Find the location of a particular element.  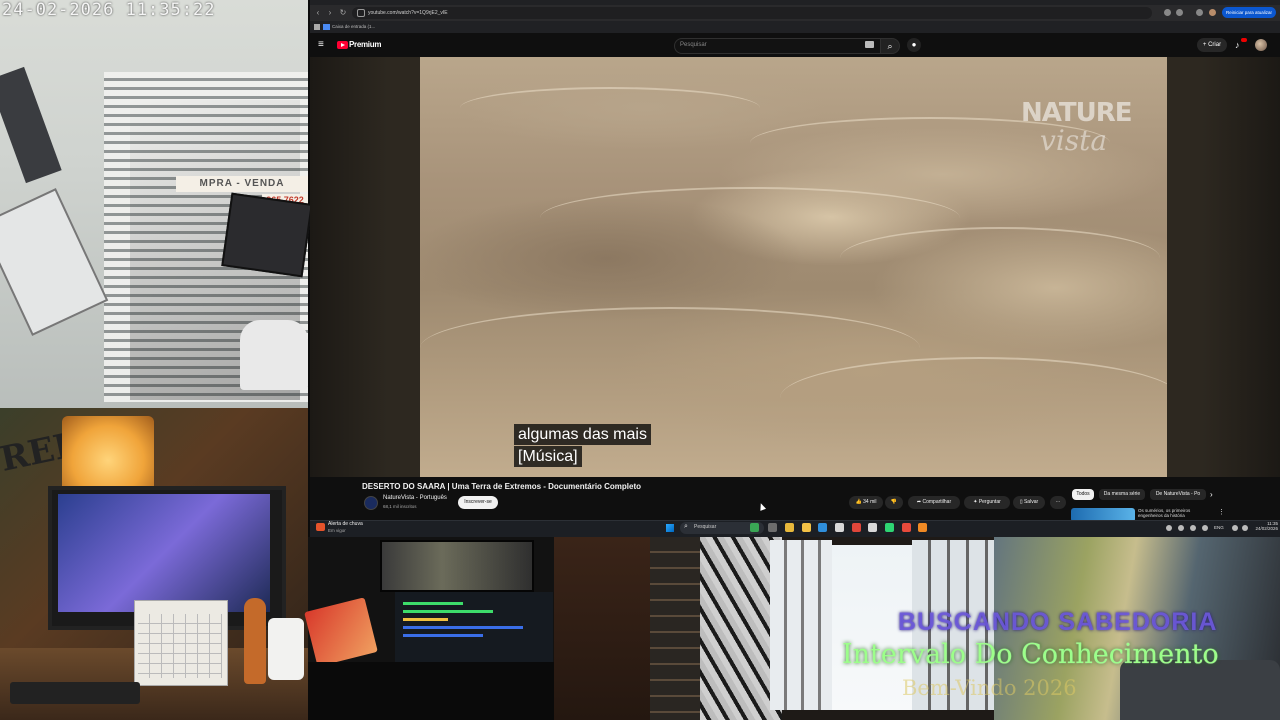

ask-button: ✦ Perguntar is located at coordinates (987, 502).